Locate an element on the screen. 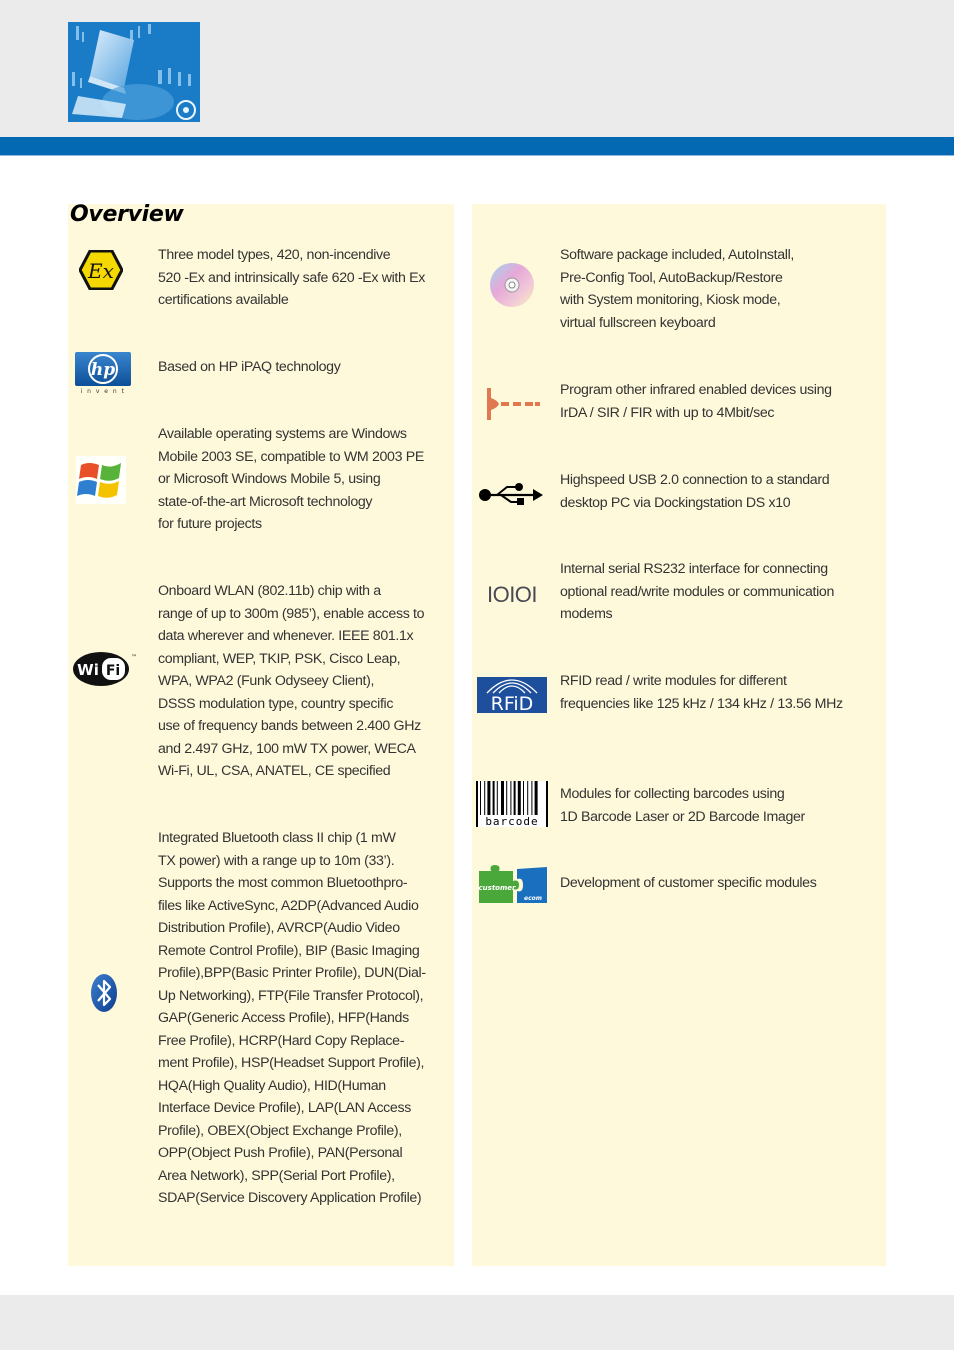  computer-network-illustration is located at coordinates (134, 72).